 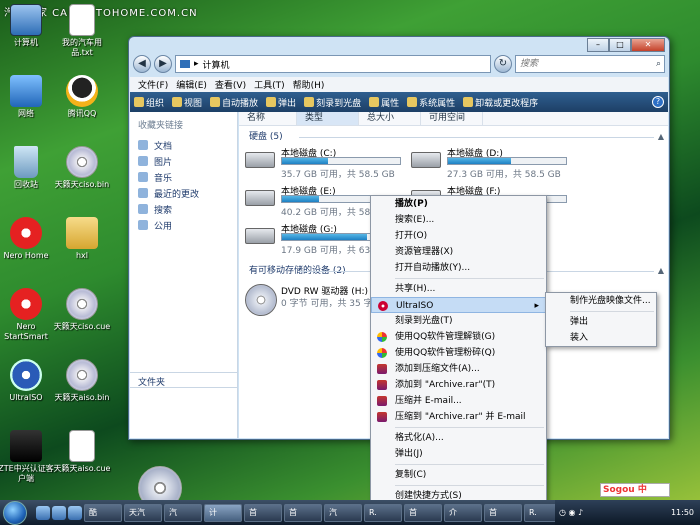 What do you see at coordinates (458, 236) in the screenshot?
I see `context-menu-item: 打开(O)` at bounding box center [458, 236].